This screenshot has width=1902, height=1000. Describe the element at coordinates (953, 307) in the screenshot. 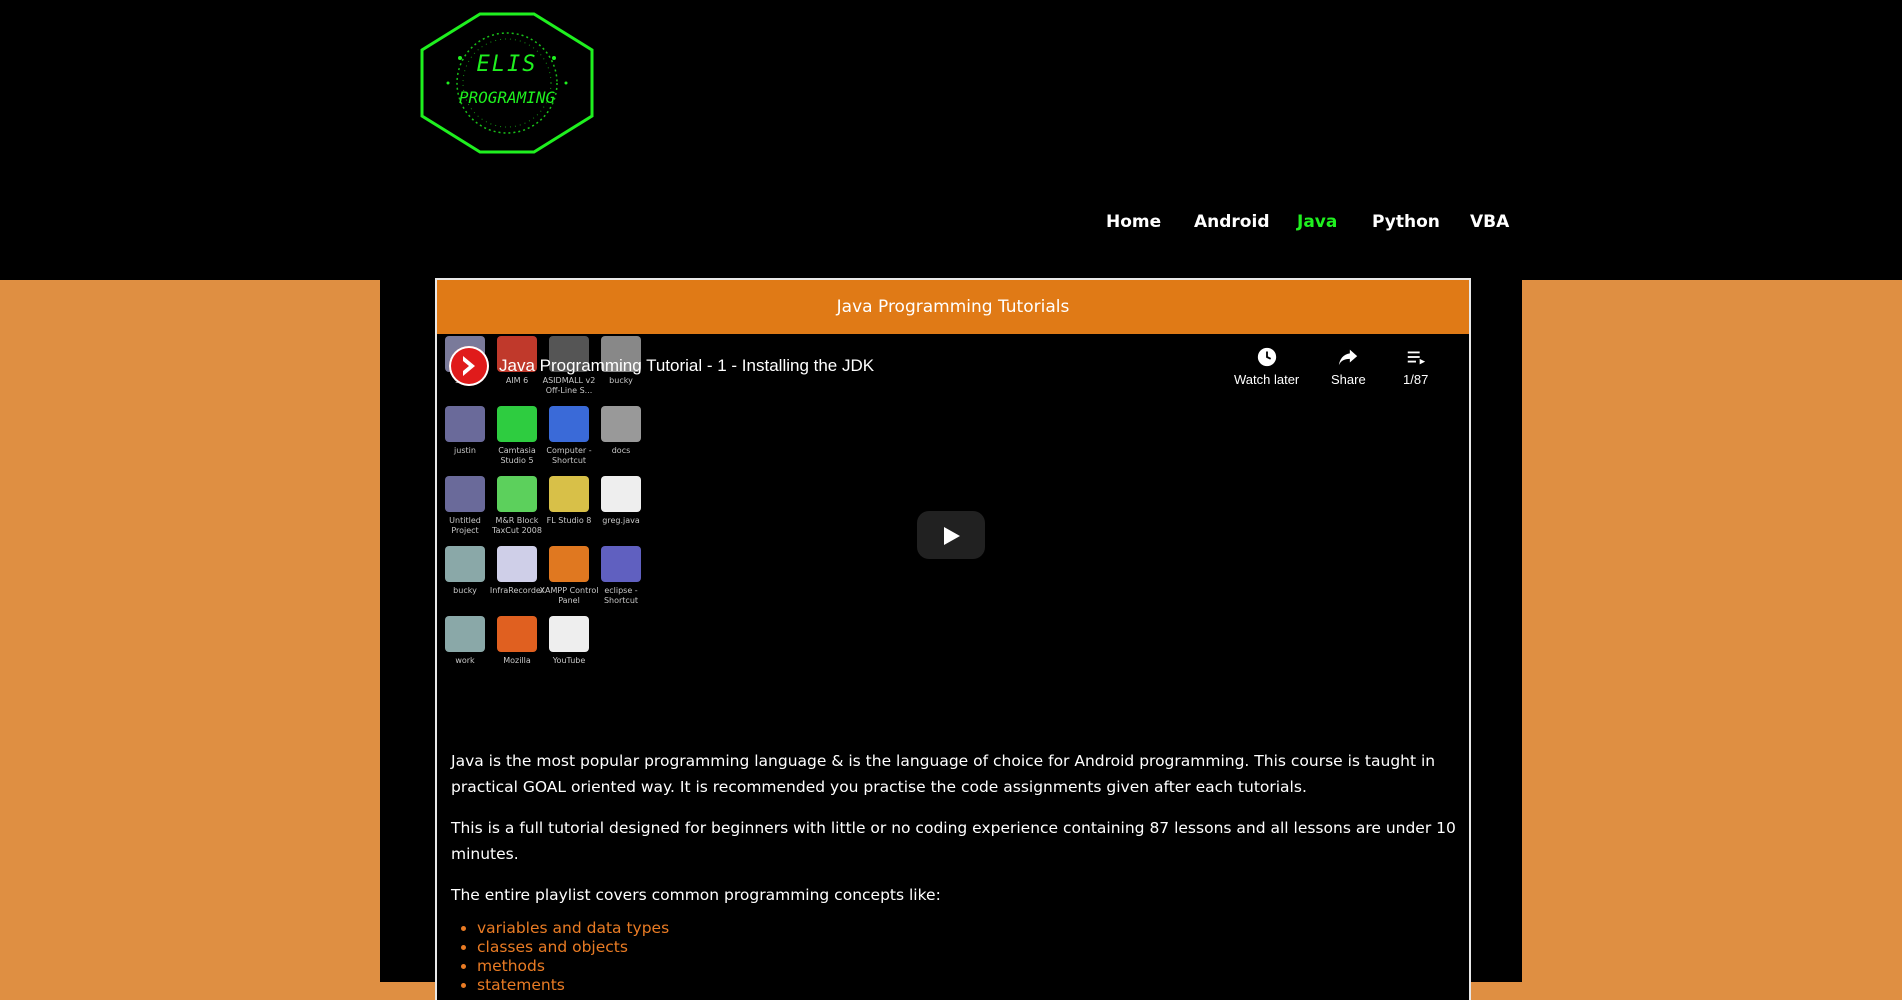

I see `panel-title: Java Programming Tutorials` at that location.